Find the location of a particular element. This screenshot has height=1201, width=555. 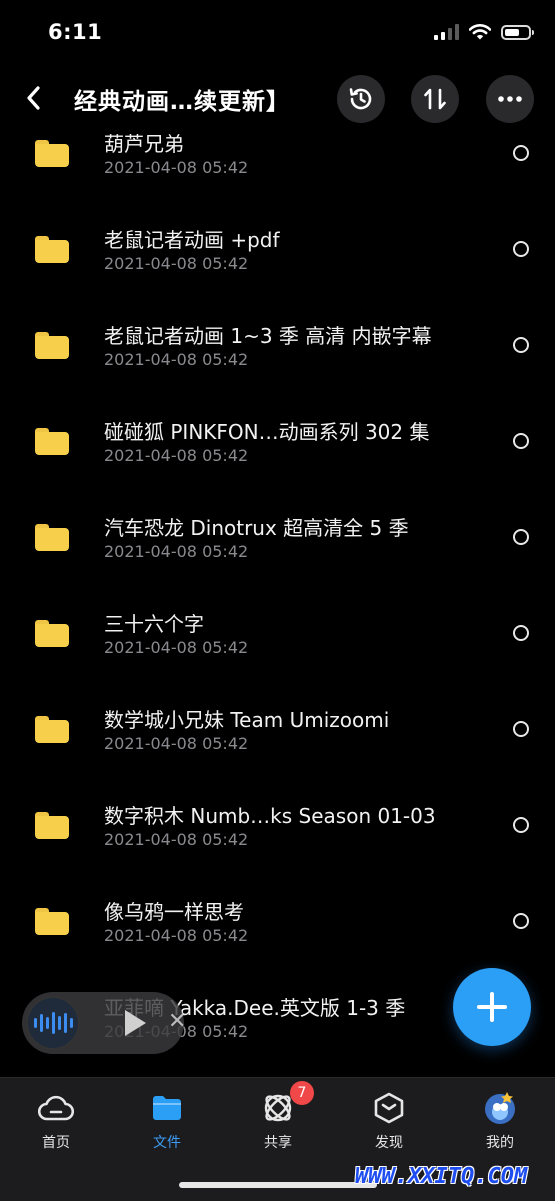

more-dots-icon is located at coordinates (510, 99).